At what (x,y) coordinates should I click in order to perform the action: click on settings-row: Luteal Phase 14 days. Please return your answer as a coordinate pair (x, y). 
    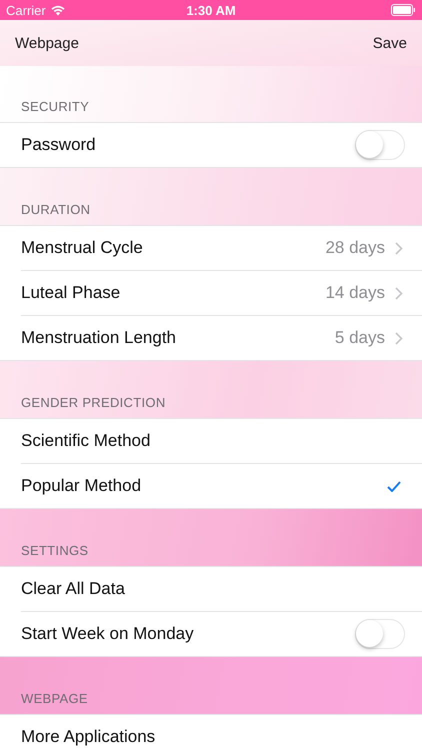
    Looking at the image, I should click on (211, 293).